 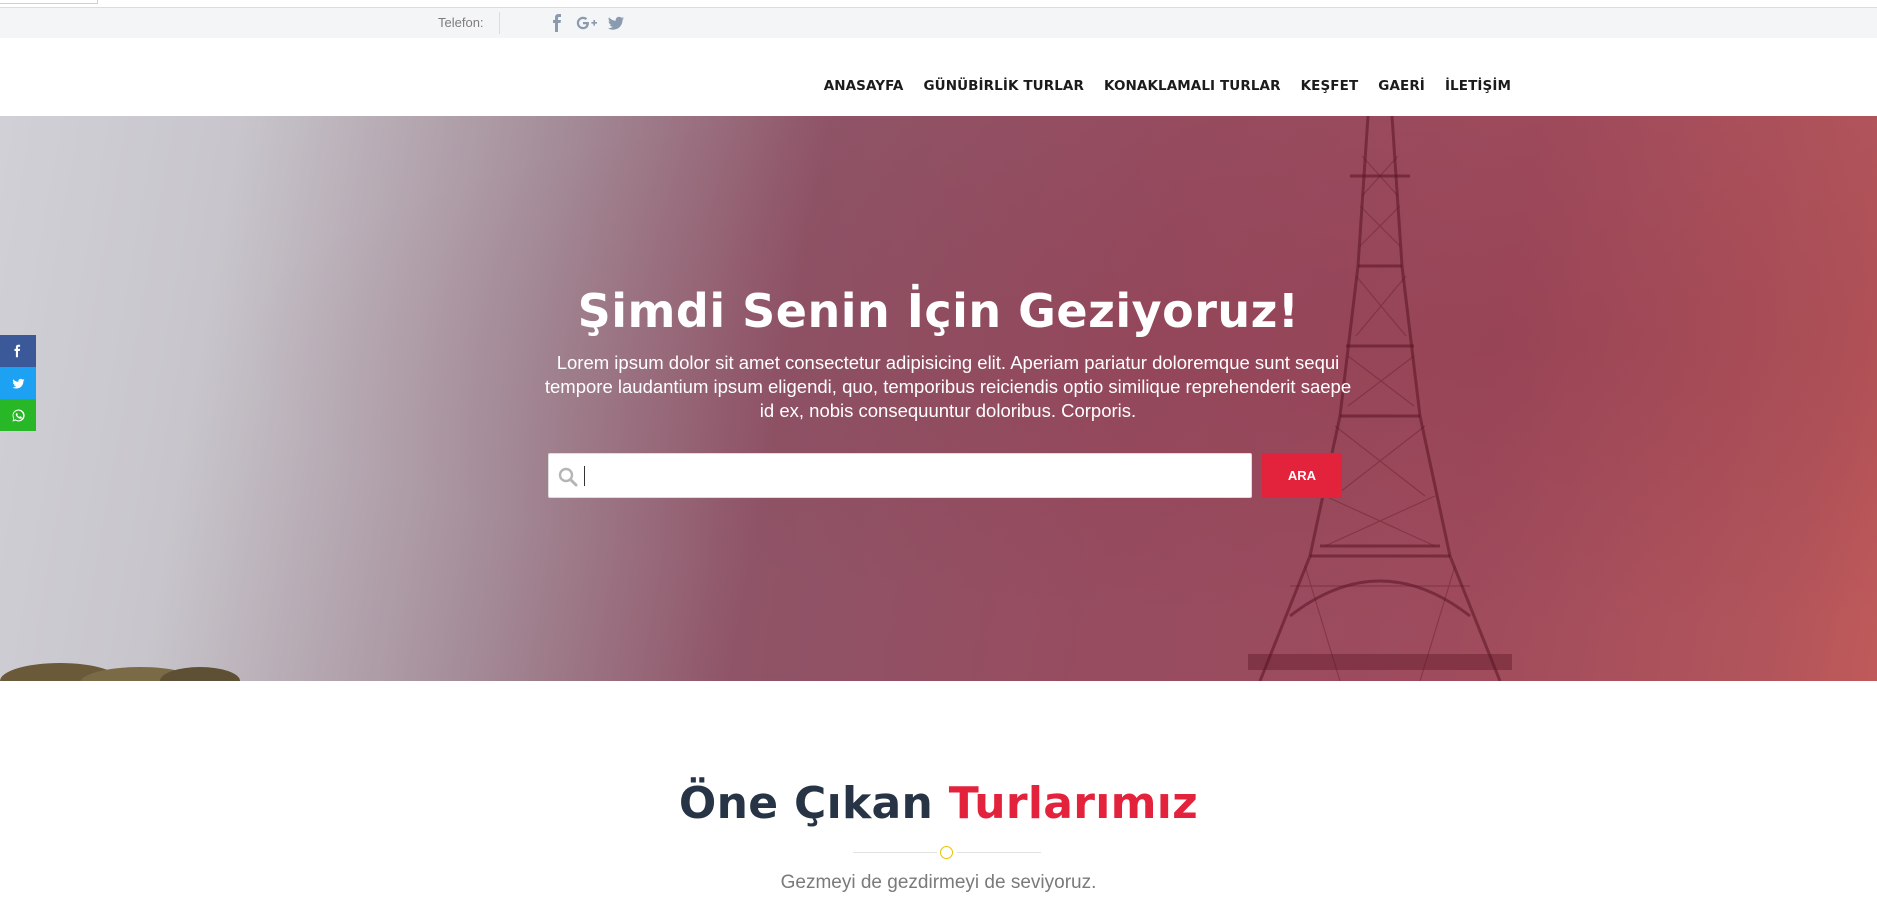 What do you see at coordinates (1192, 86) in the screenshot?
I see `nav-item-konaklamali-turlar: KONAKLAMALI TURLAR` at bounding box center [1192, 86].